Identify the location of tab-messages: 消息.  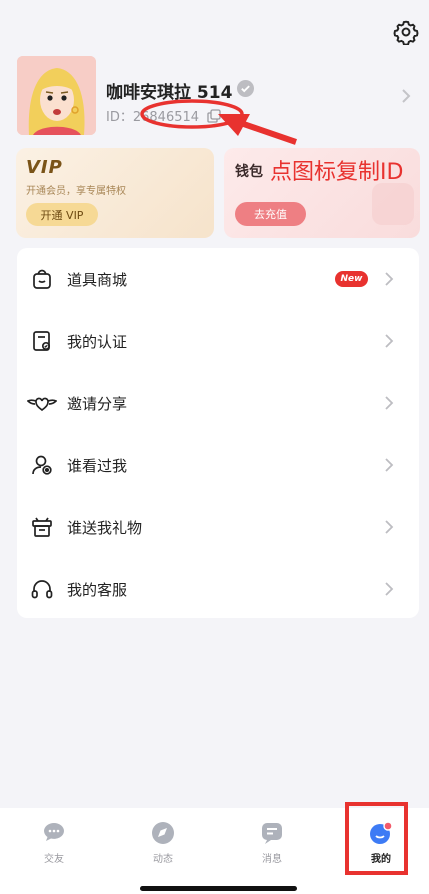
(272, 842).